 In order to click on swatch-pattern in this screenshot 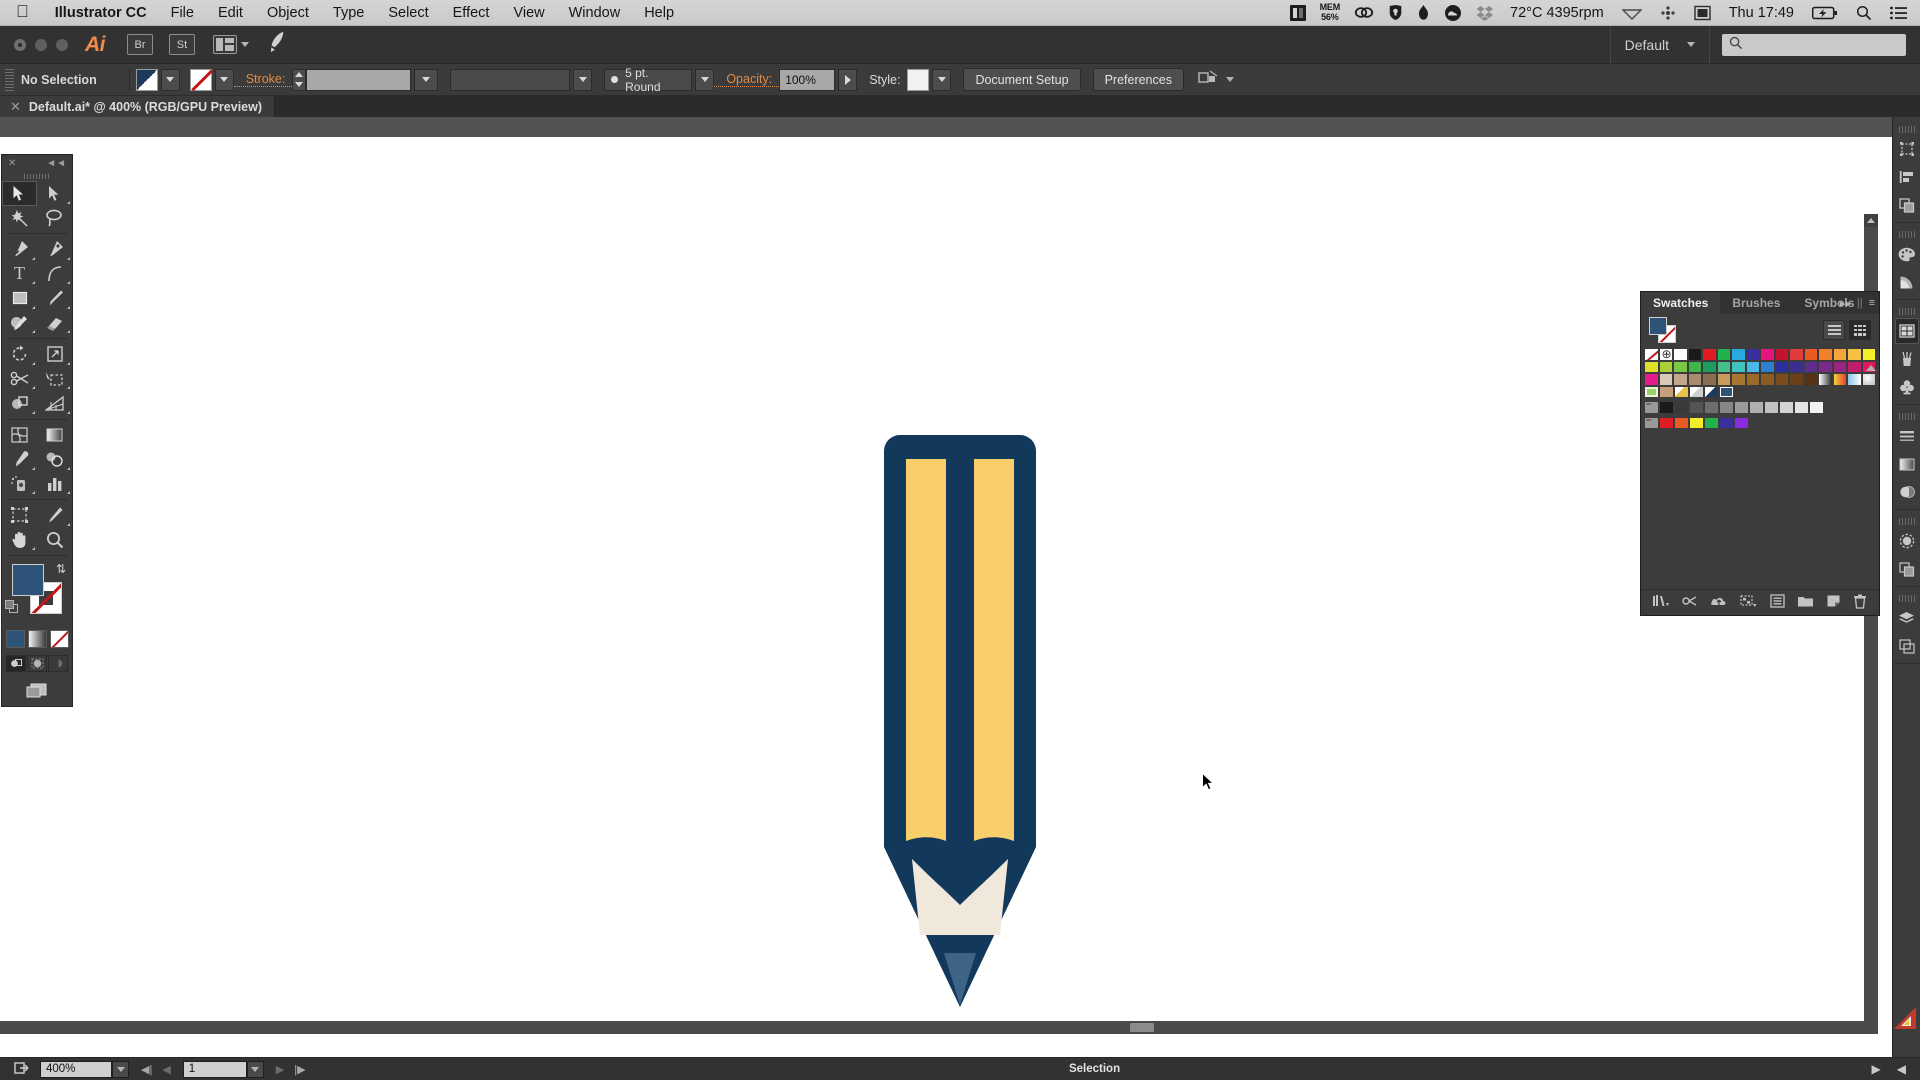, I will do `click(1651, 391)`.